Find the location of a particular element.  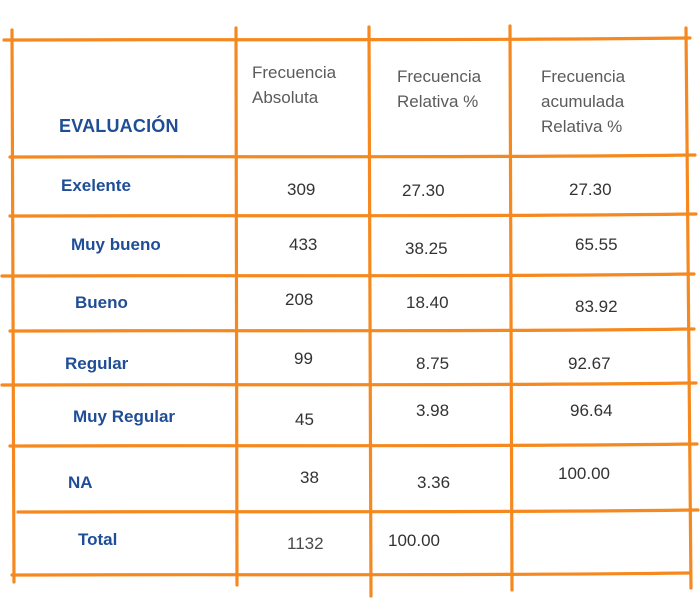

header-rel-line1: Frecuencia is located at coordinates (439, 76).